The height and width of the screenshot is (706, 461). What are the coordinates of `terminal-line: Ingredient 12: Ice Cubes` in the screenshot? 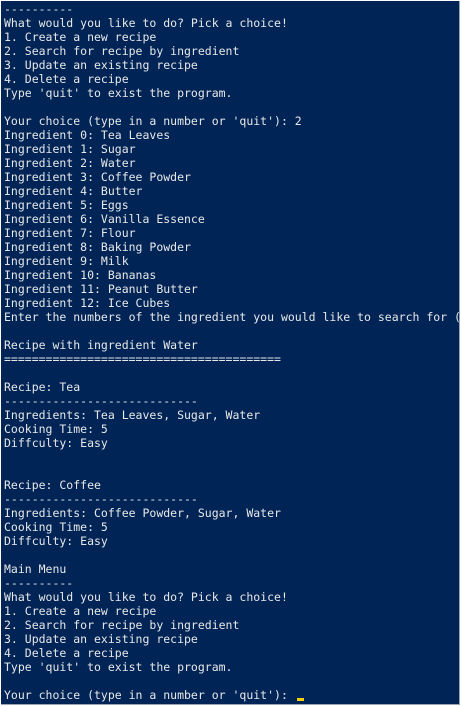 It's located at (87, 303).